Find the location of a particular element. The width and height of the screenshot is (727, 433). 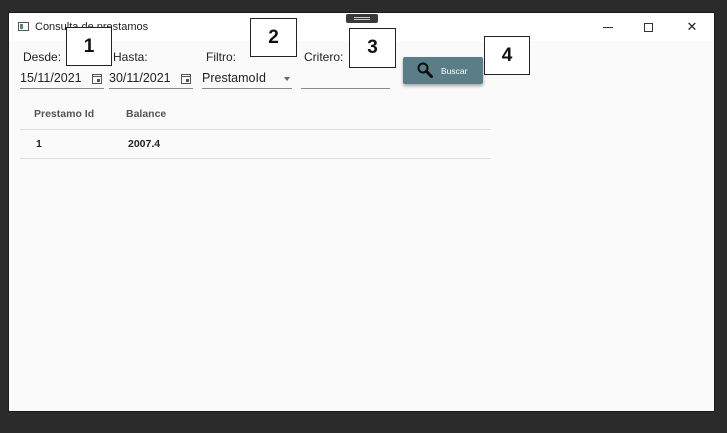

close-button: ✕ is located at coordinates (692, 27).